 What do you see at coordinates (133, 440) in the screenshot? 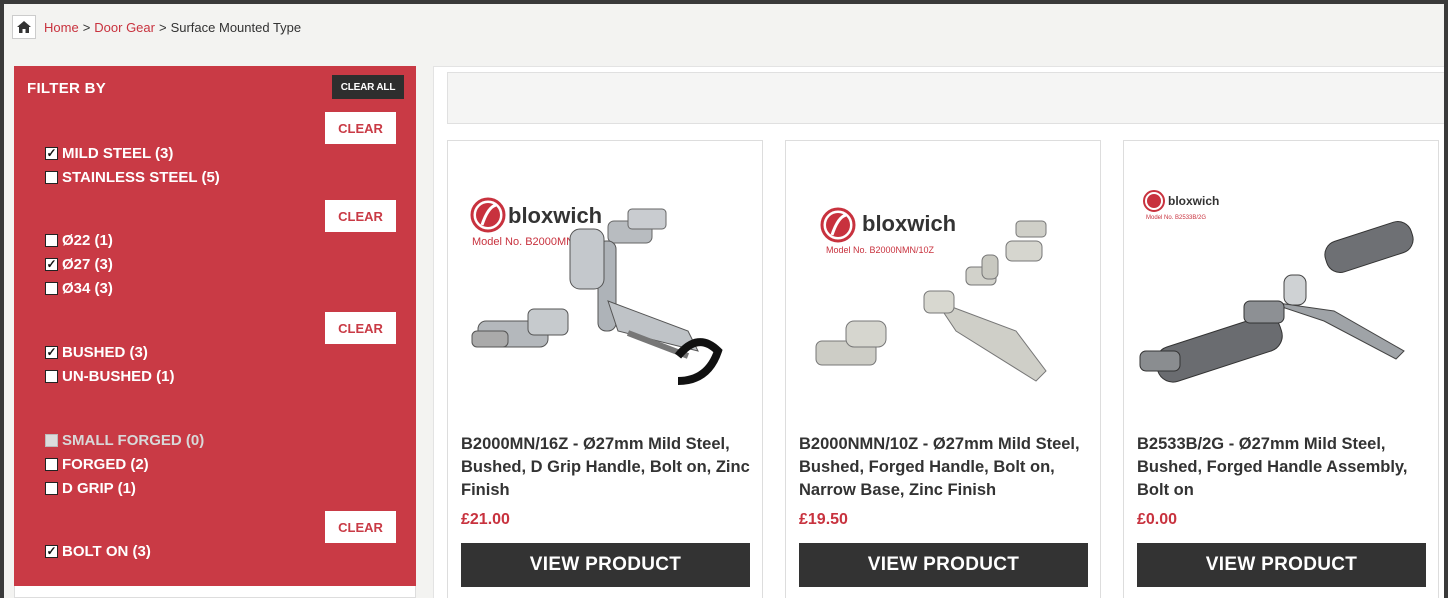
I see `filter-option-label: SMALL FORGED (0)` at bounding box center [133, 440].